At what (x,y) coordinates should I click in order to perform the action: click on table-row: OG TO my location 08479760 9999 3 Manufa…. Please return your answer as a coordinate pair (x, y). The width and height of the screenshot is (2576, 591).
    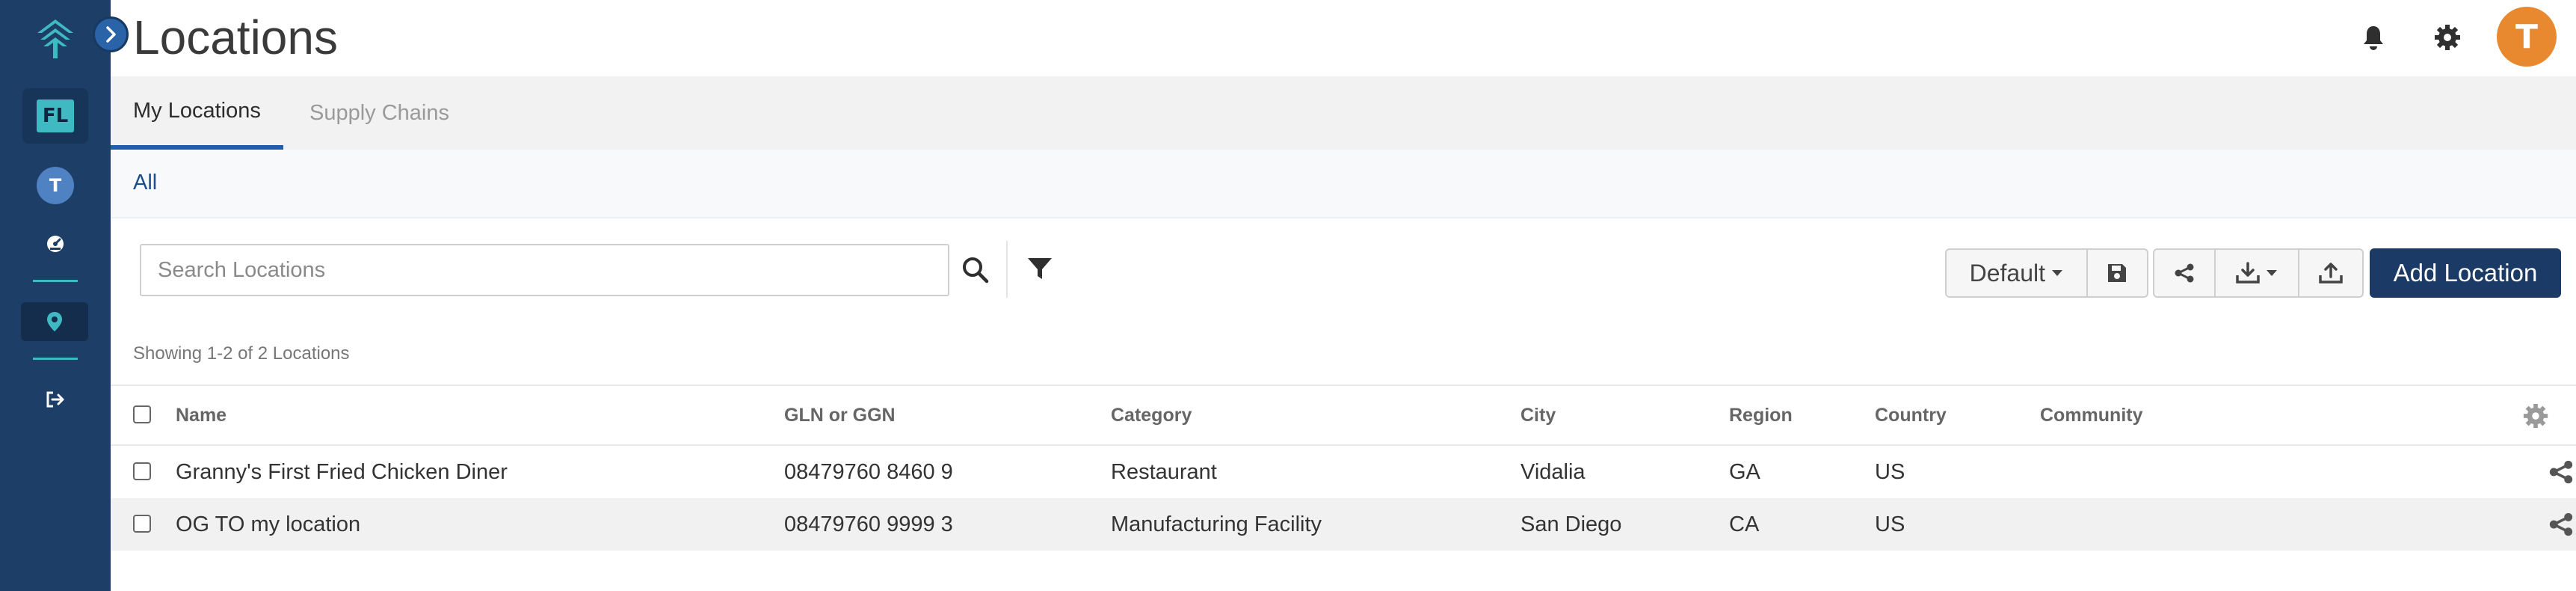
    Looking at the image, I should click on (1343, 524).